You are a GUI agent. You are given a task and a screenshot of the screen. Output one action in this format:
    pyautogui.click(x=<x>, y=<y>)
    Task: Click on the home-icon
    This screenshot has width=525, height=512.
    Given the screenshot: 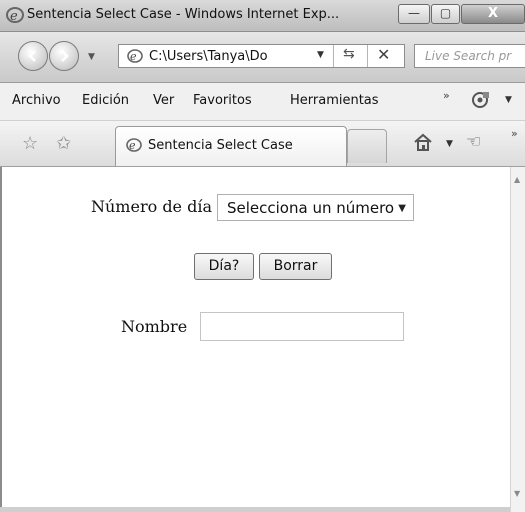 What is the action you would take?
    pyautogui.click(x=423, y=144)
    